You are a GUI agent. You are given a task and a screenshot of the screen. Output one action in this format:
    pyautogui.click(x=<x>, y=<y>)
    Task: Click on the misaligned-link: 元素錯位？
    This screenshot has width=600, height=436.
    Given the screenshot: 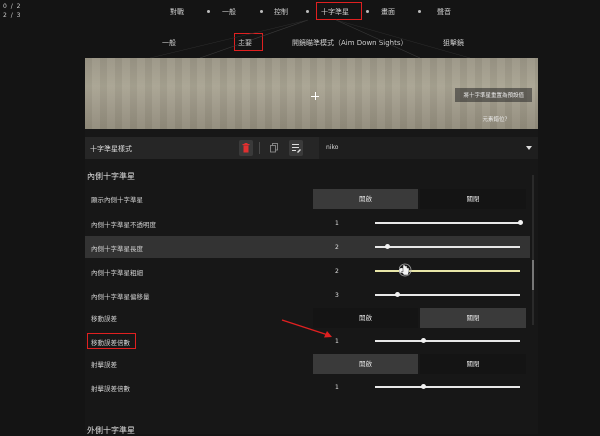 What is the action you would take?
    pyautogui.click(x=496, y=119)
    